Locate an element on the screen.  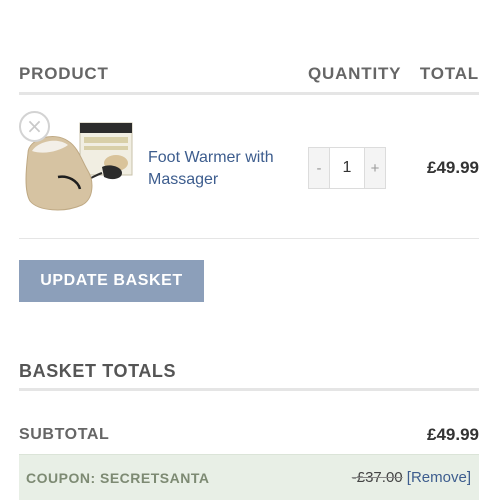
quantity-stepper: - 1 + is located at coordinates (347, 168).